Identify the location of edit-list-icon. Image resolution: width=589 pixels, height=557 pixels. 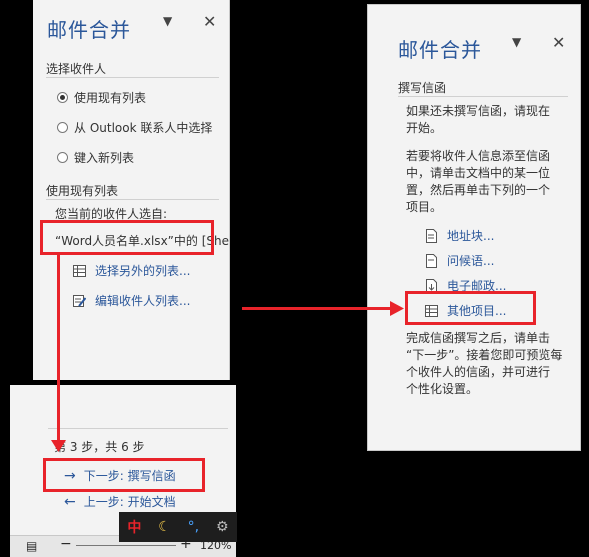
(79, 300).